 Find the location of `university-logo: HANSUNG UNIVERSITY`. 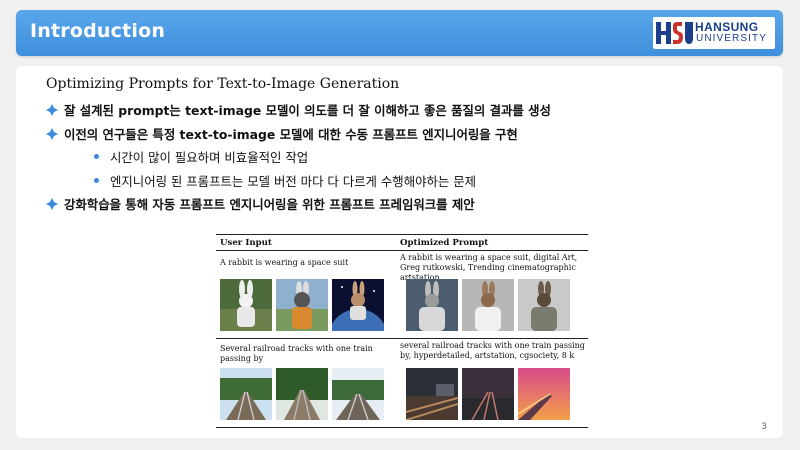

university-logo: HANSUNG UNIVERSITY is located at coordinates (714, 33).